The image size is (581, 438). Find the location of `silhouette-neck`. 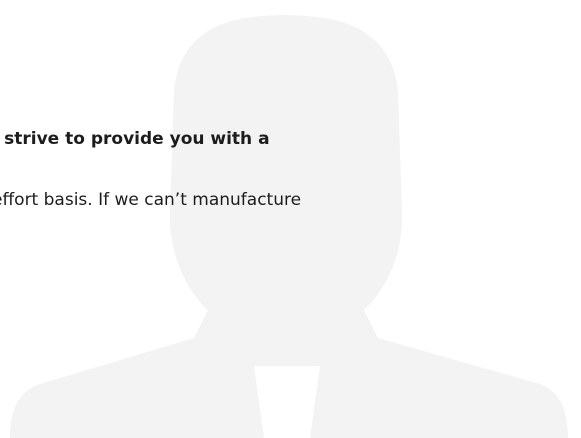

silhouette-neck is located at coordinates (286, 330).